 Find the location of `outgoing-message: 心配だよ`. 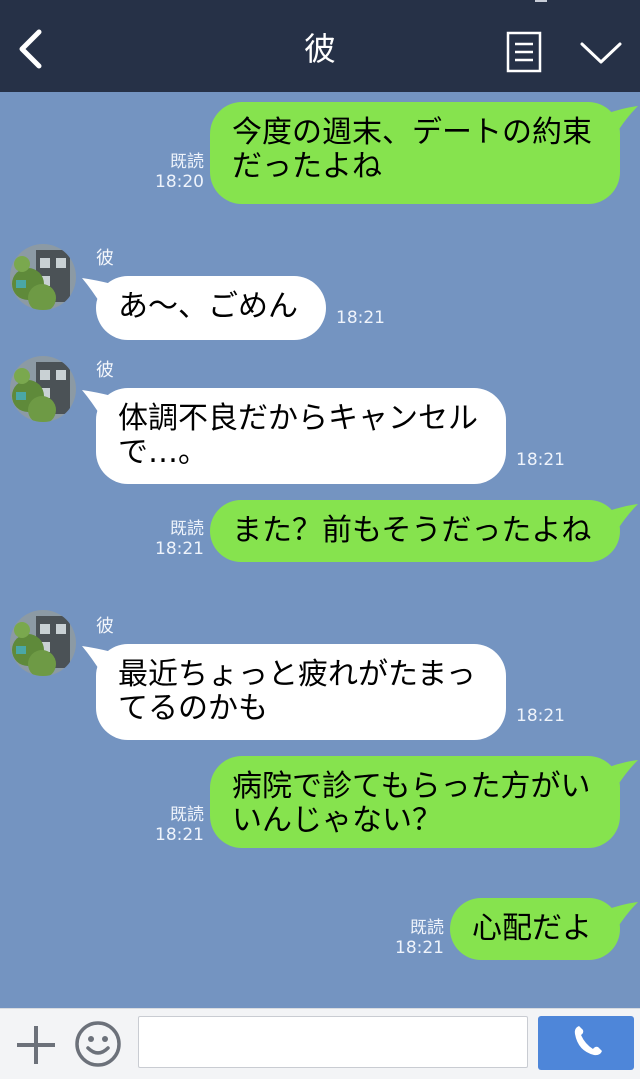

outgoing-message: 心配だよ is located at coordinates (535, 929).